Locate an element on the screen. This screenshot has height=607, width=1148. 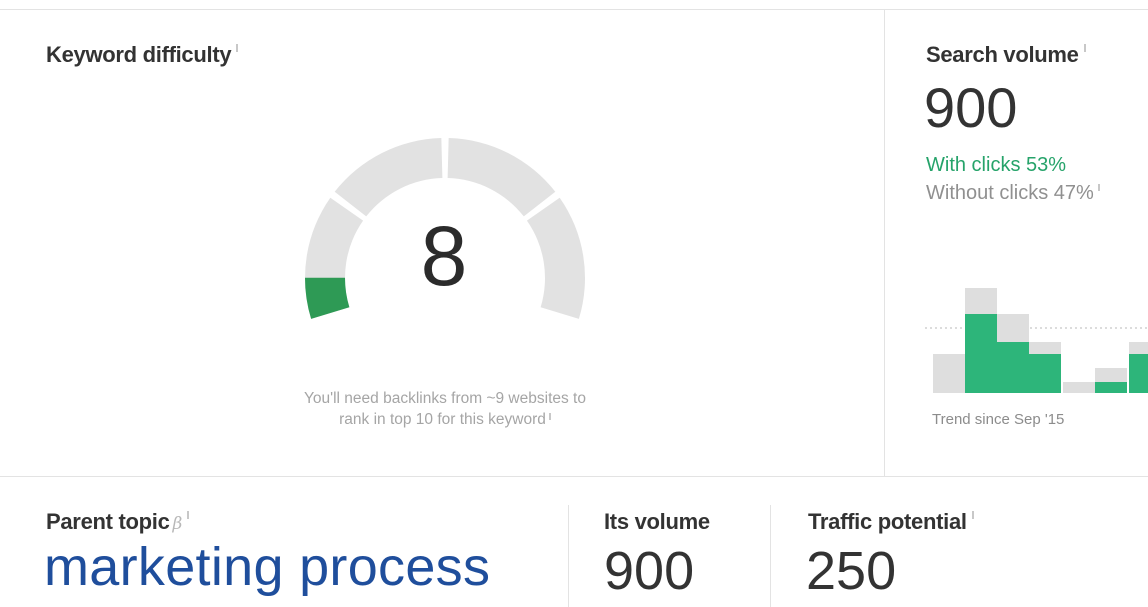
trend-caption: Trend since Sep '15 is located at coordinates (998, 419).